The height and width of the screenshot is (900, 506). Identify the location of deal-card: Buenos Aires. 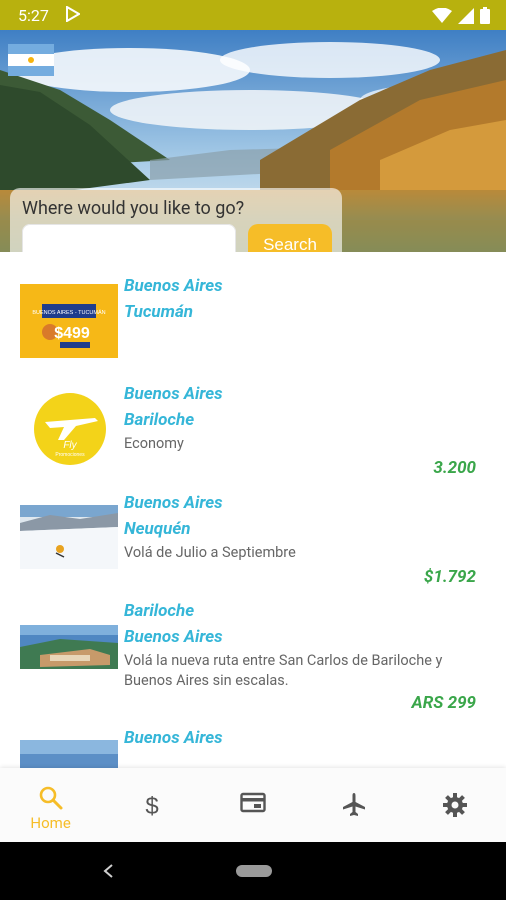
(253, 746).